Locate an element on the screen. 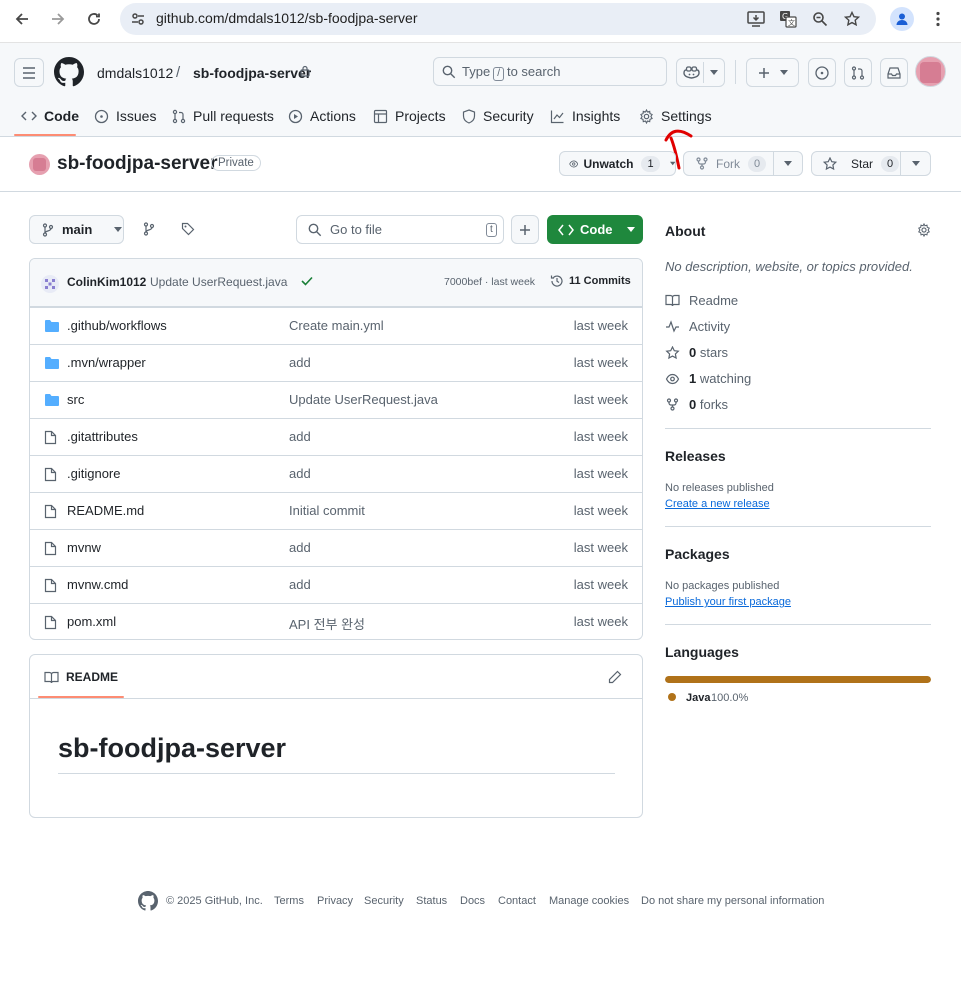  commit-author: ColinKim1012 is located at coordinates (106, 282).